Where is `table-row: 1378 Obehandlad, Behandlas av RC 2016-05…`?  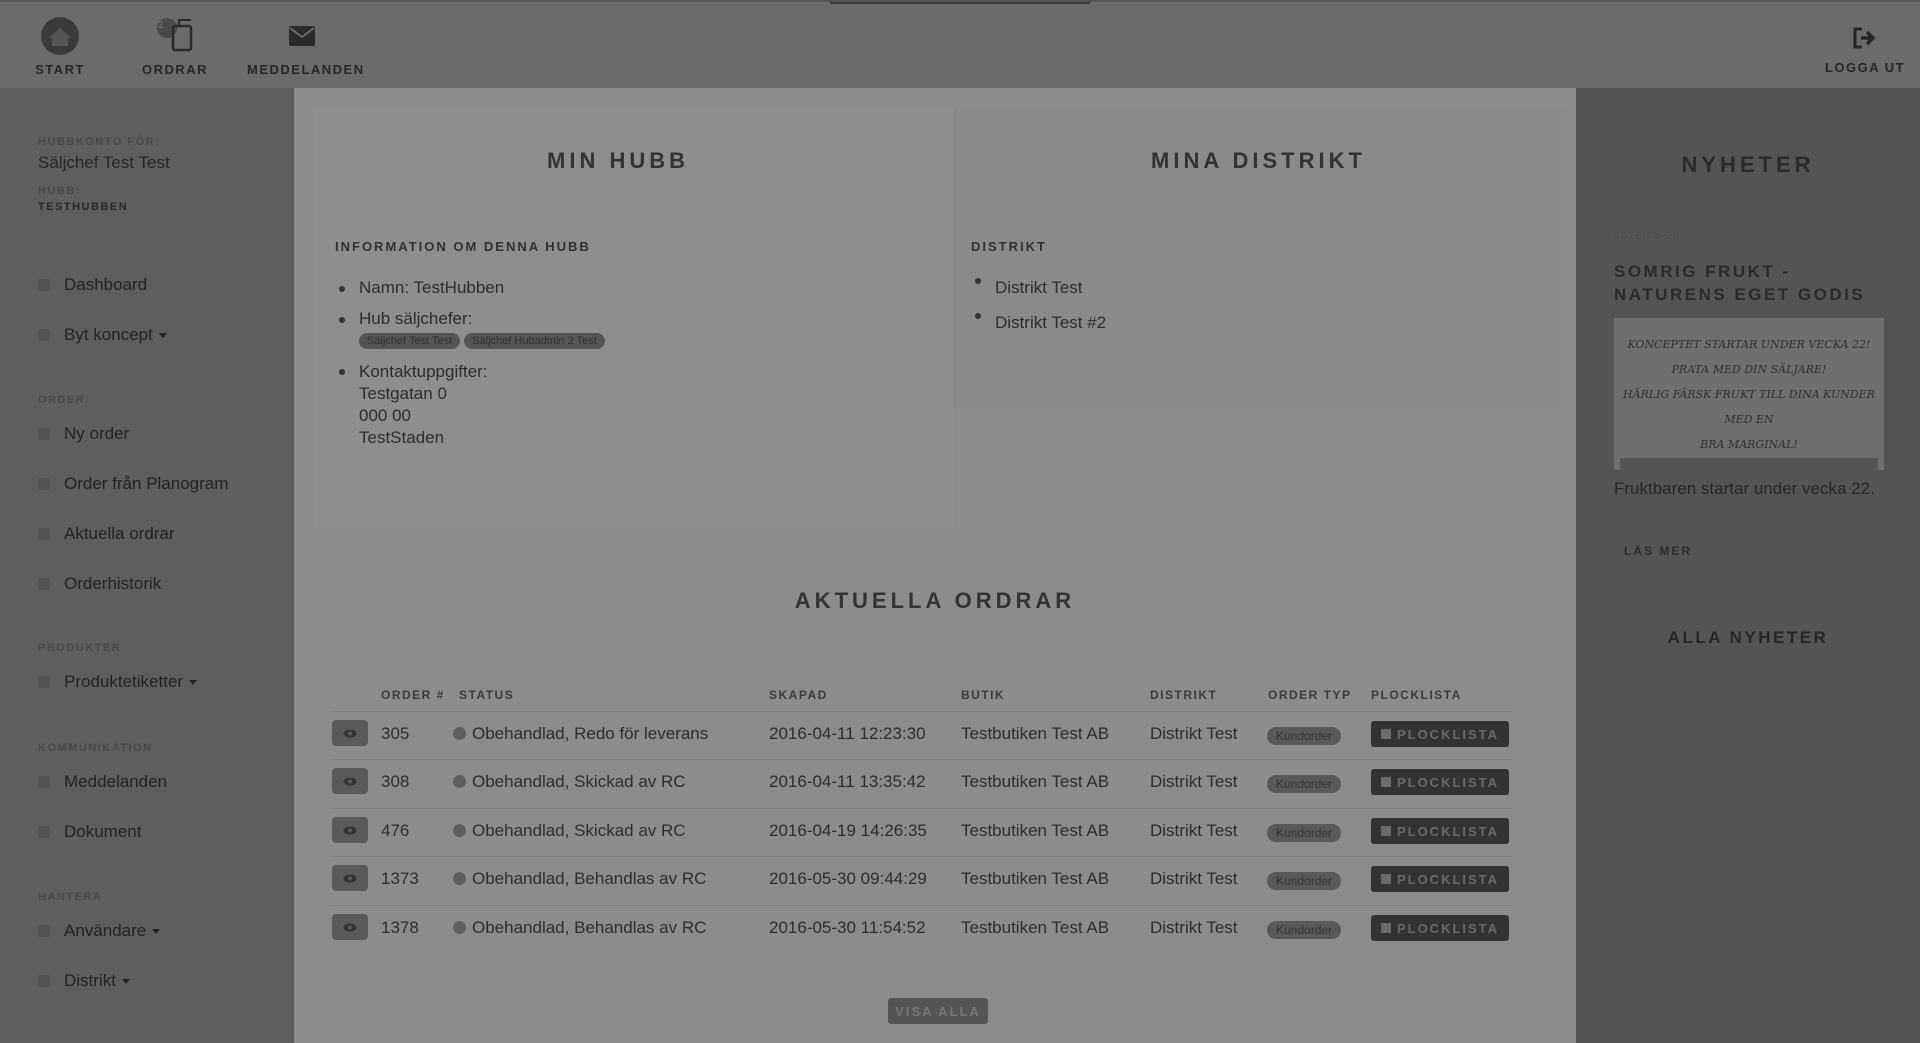
table-row: 1378 Obehandlad, Behandlas av RC 2016-05… is located at coordinates (922, 929).